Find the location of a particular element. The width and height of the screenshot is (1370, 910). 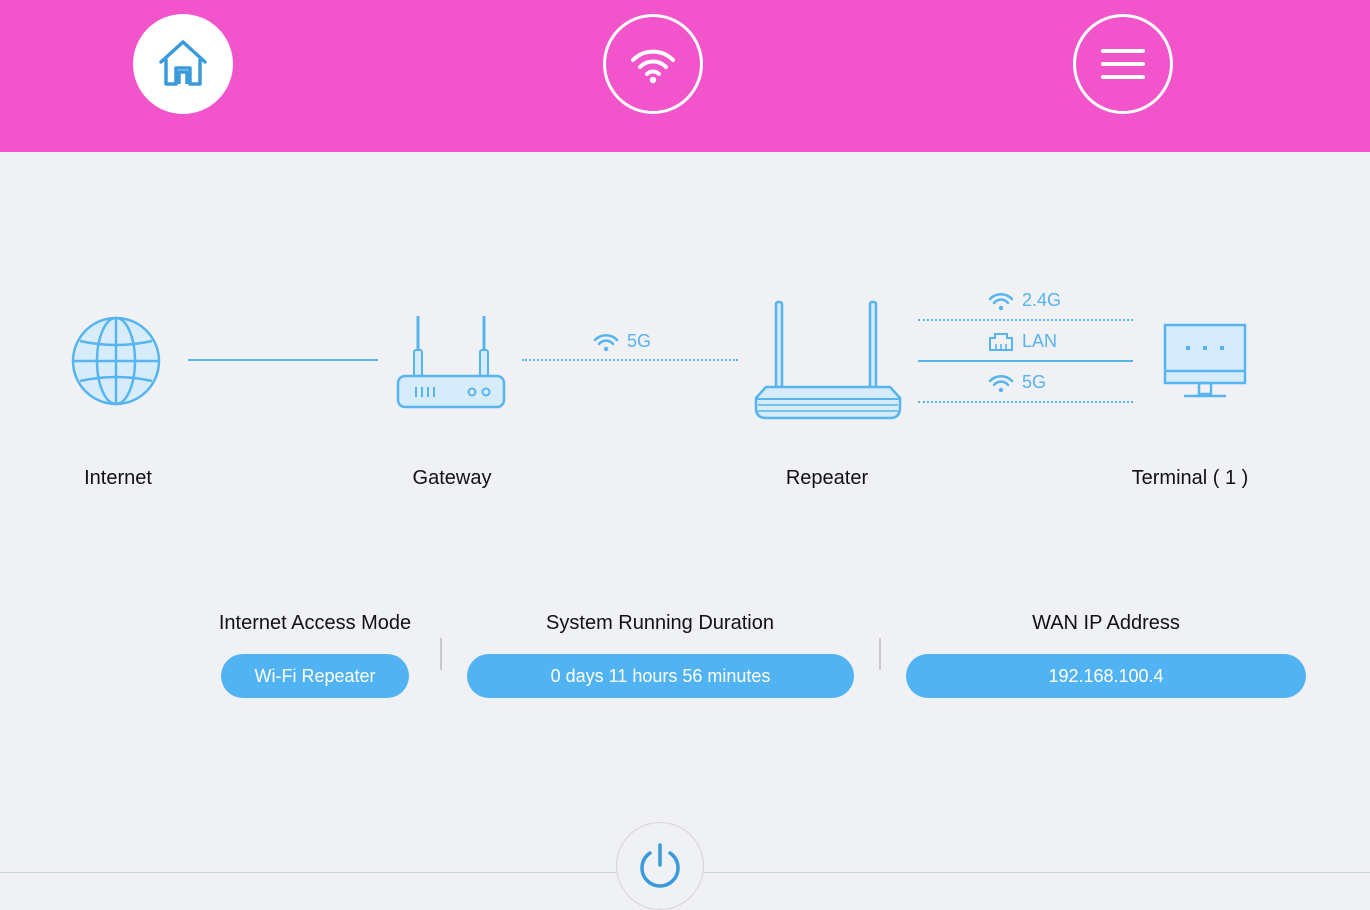

running-duration-value: 0 days 11 hours 56 minutes is located at coordinates (660, 676).